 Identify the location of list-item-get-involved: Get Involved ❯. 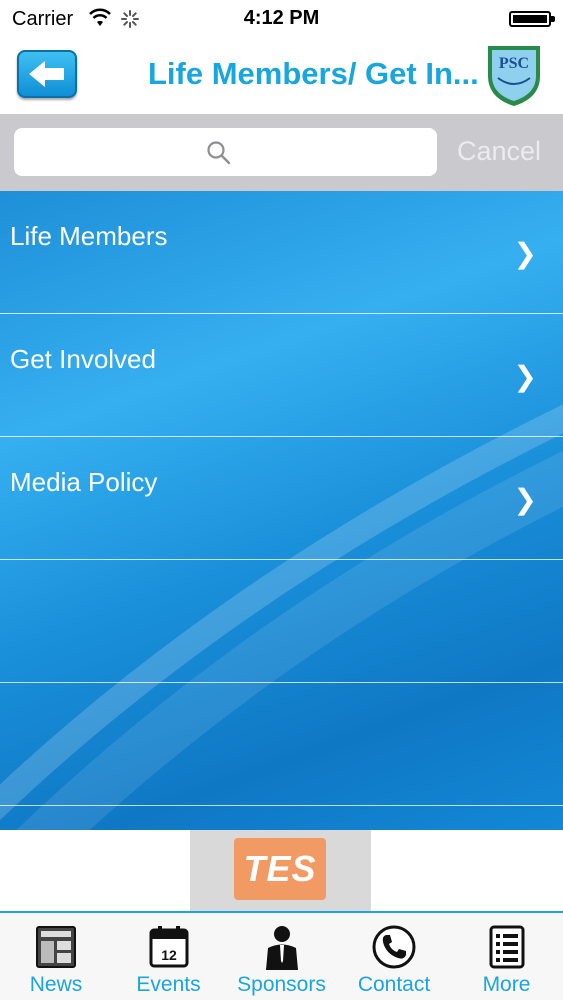
(281, 375).